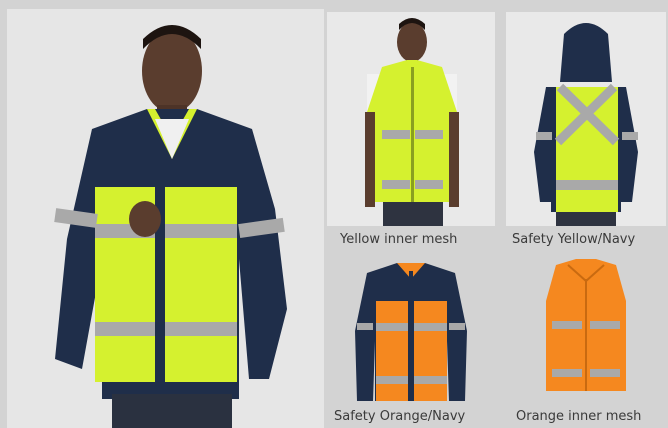  What do you see at coordinates (586, 325) in the screenshot?
I see `orange-vest-illustration` at bounding box center [586, 325].